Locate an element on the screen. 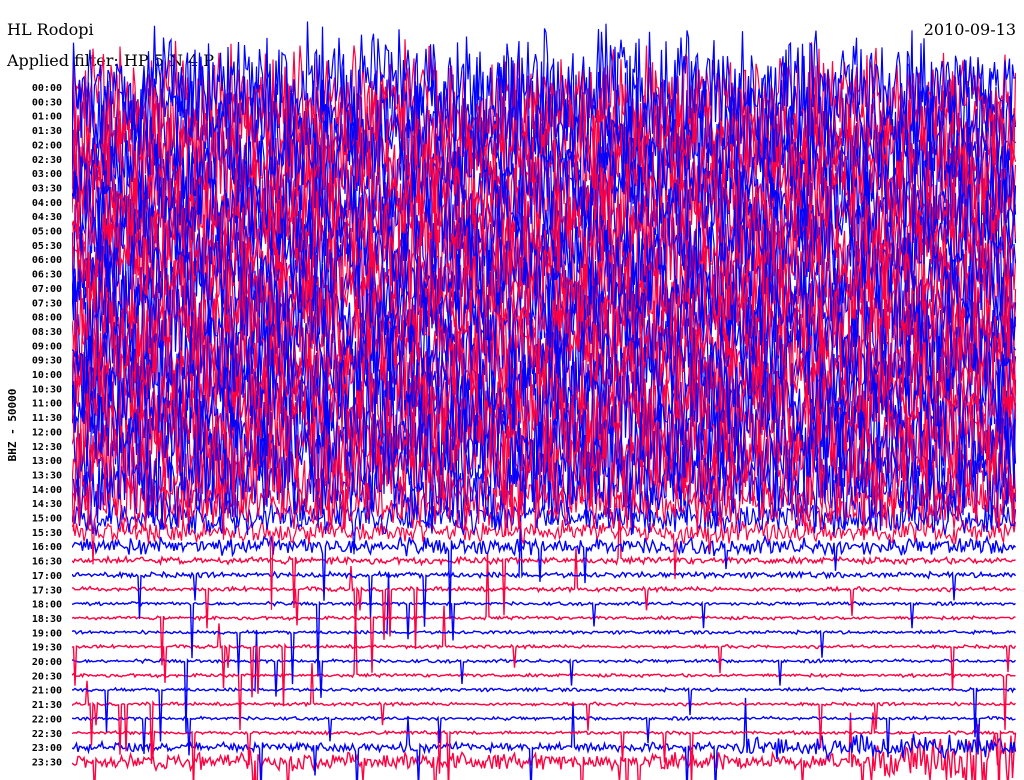 The width and height of the screenshot is (1024, 780). time-tick-label: 16:30 is located at coordinates (47, 562).